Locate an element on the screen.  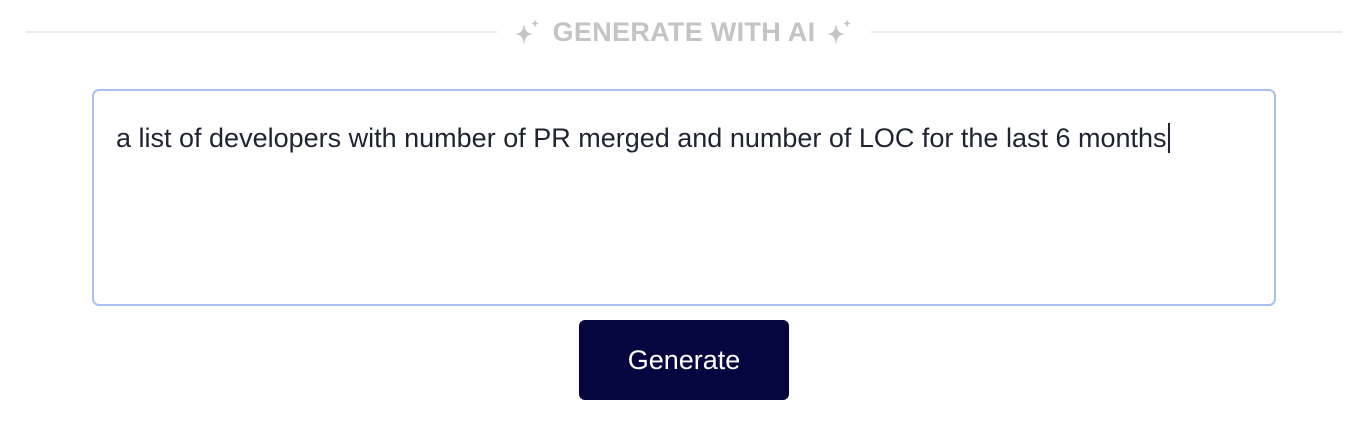
divider-line-right is located at coordinates (1107, 32).